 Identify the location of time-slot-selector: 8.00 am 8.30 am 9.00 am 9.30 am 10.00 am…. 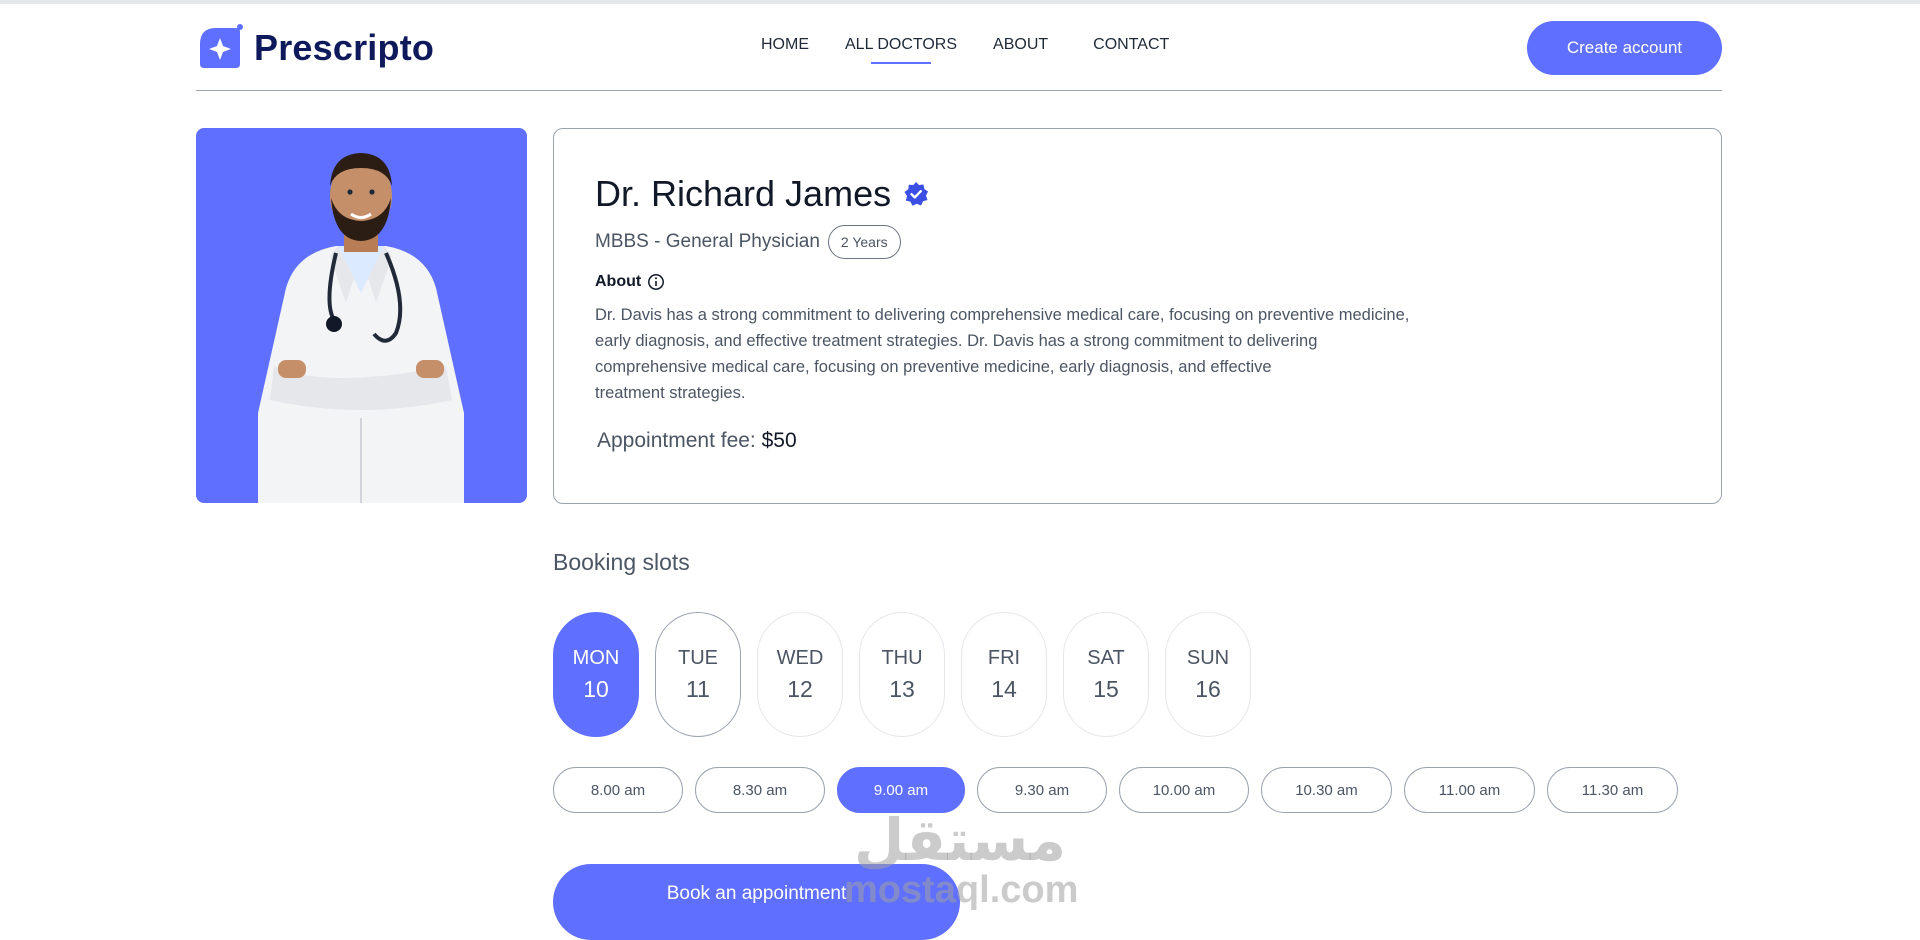
(1121, 790).